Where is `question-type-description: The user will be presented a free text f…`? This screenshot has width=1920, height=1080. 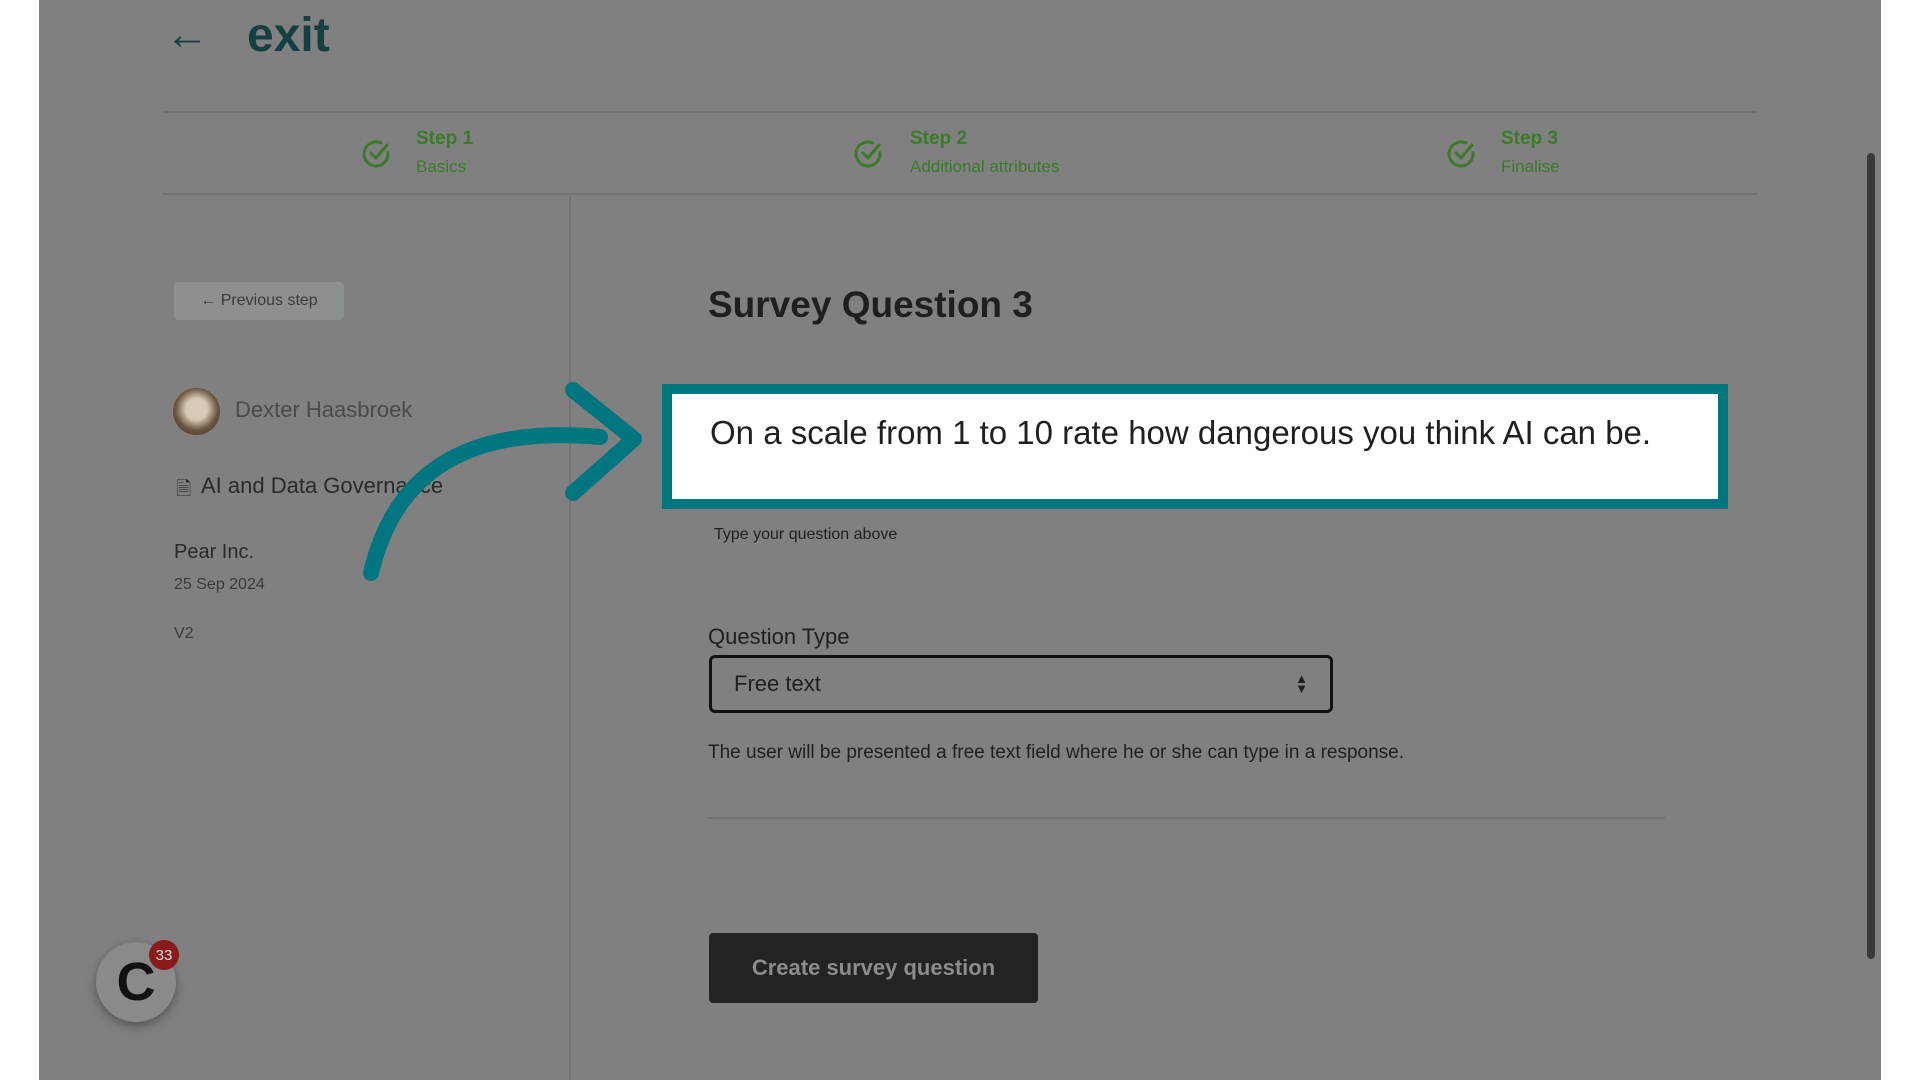
question-type-description: The user will be presented a free text f… is located at coordinates (1056, 752).